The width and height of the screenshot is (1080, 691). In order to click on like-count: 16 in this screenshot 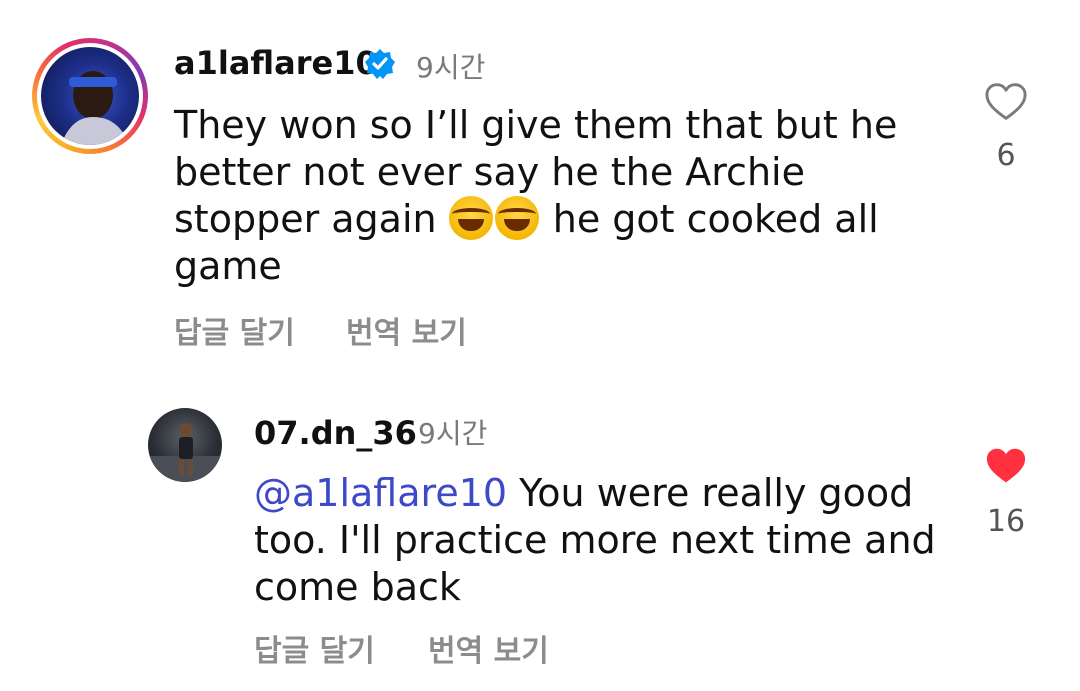, I will do `click(1006, 521)`.